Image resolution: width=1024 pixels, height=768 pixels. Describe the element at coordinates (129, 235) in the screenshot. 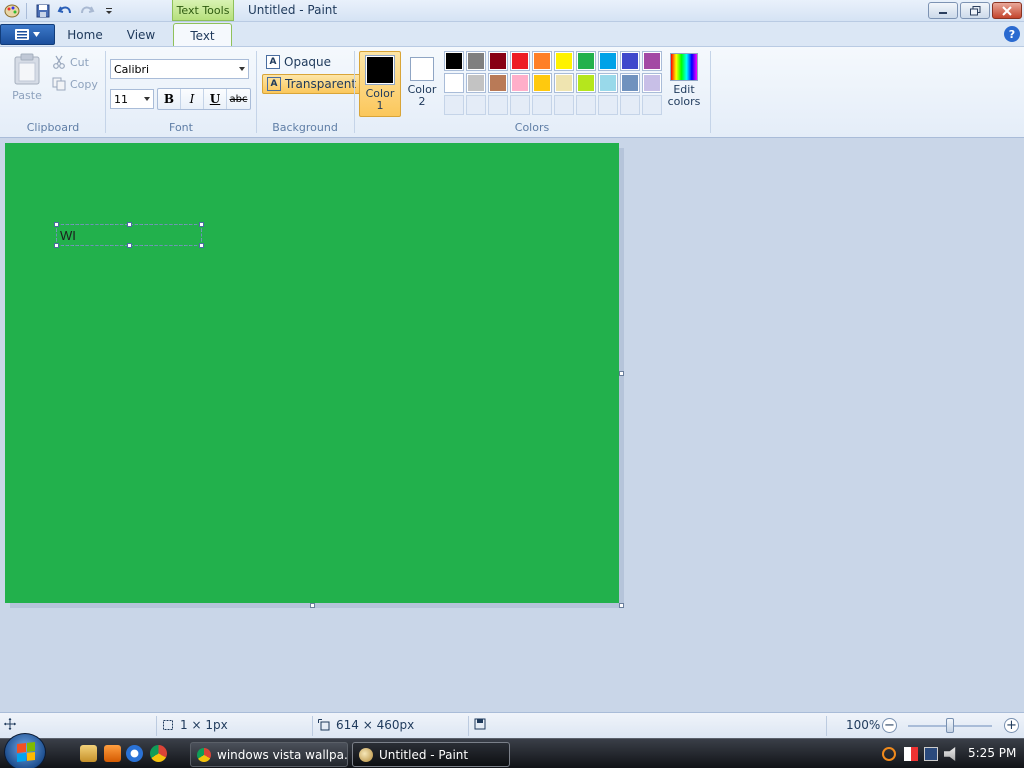

I see `text-entry-box: WI` at that location.